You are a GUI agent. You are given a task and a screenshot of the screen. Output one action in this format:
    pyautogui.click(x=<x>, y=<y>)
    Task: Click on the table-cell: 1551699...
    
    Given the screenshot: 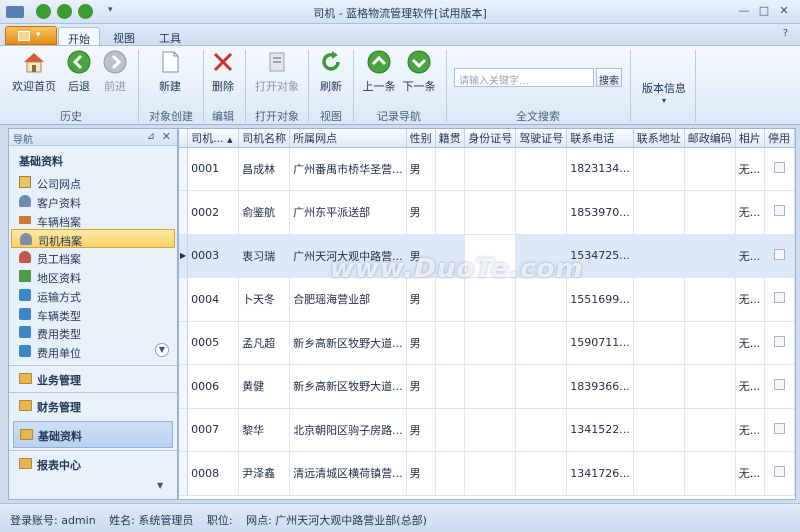 What is the action you would take?
    pyautogui.click(x=600, y=299)
    